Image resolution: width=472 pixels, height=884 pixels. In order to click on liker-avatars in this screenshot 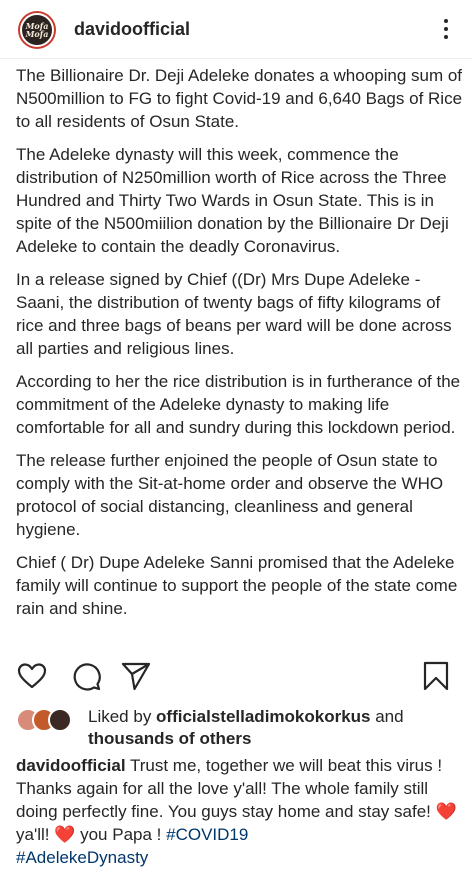, I will do `click(47, 720)`.